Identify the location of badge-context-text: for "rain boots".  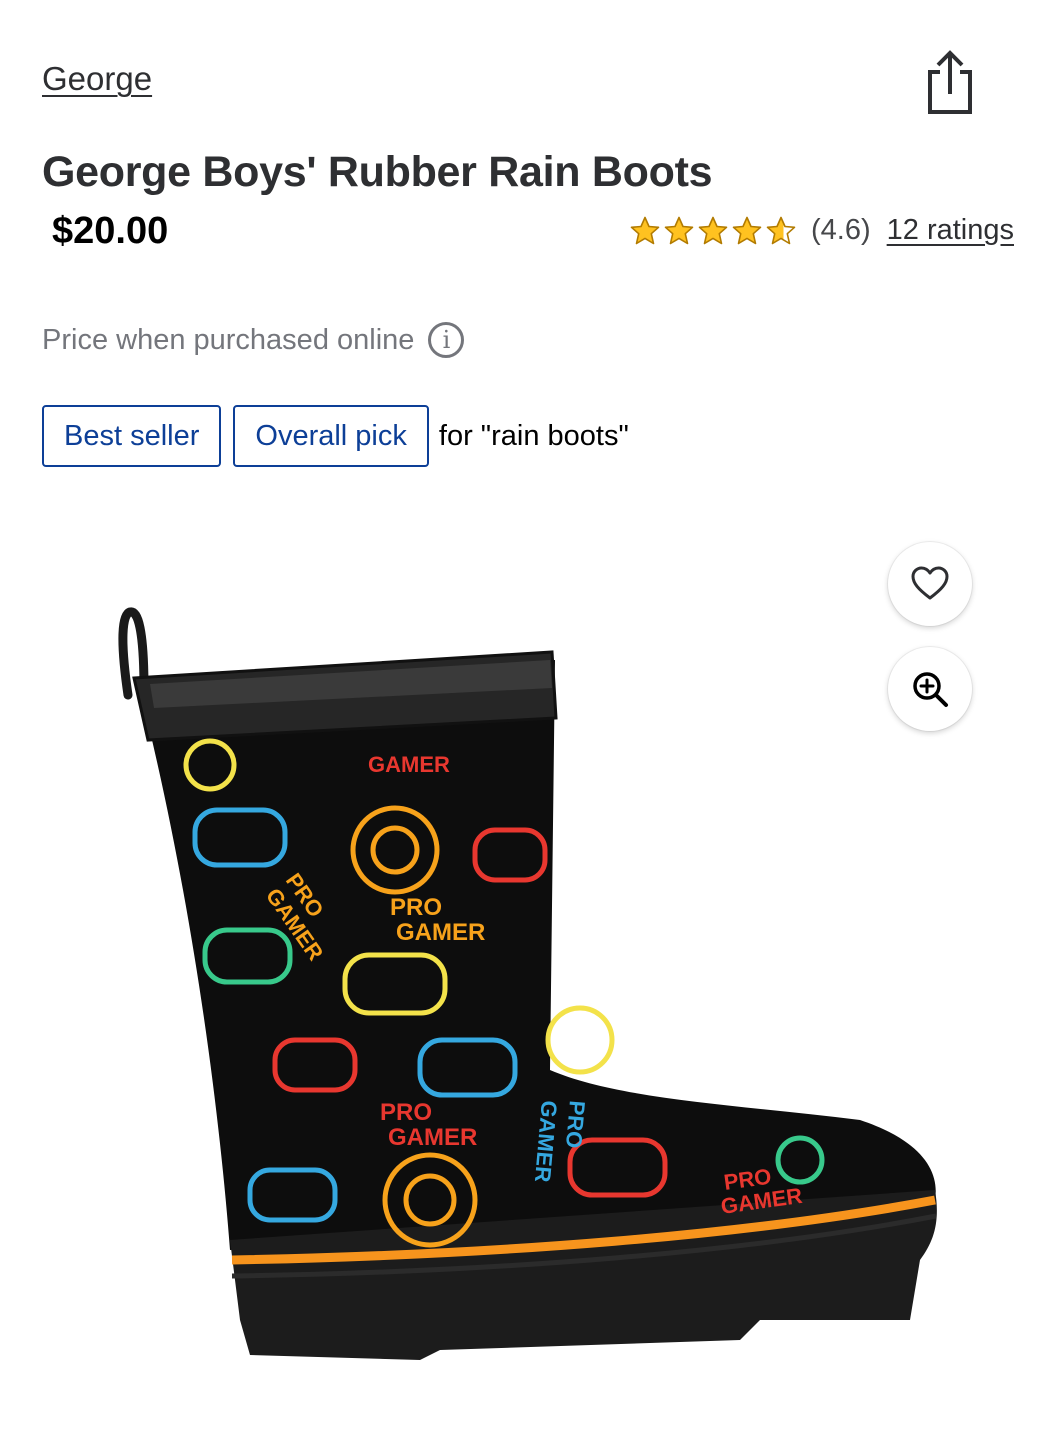
(533, 435).